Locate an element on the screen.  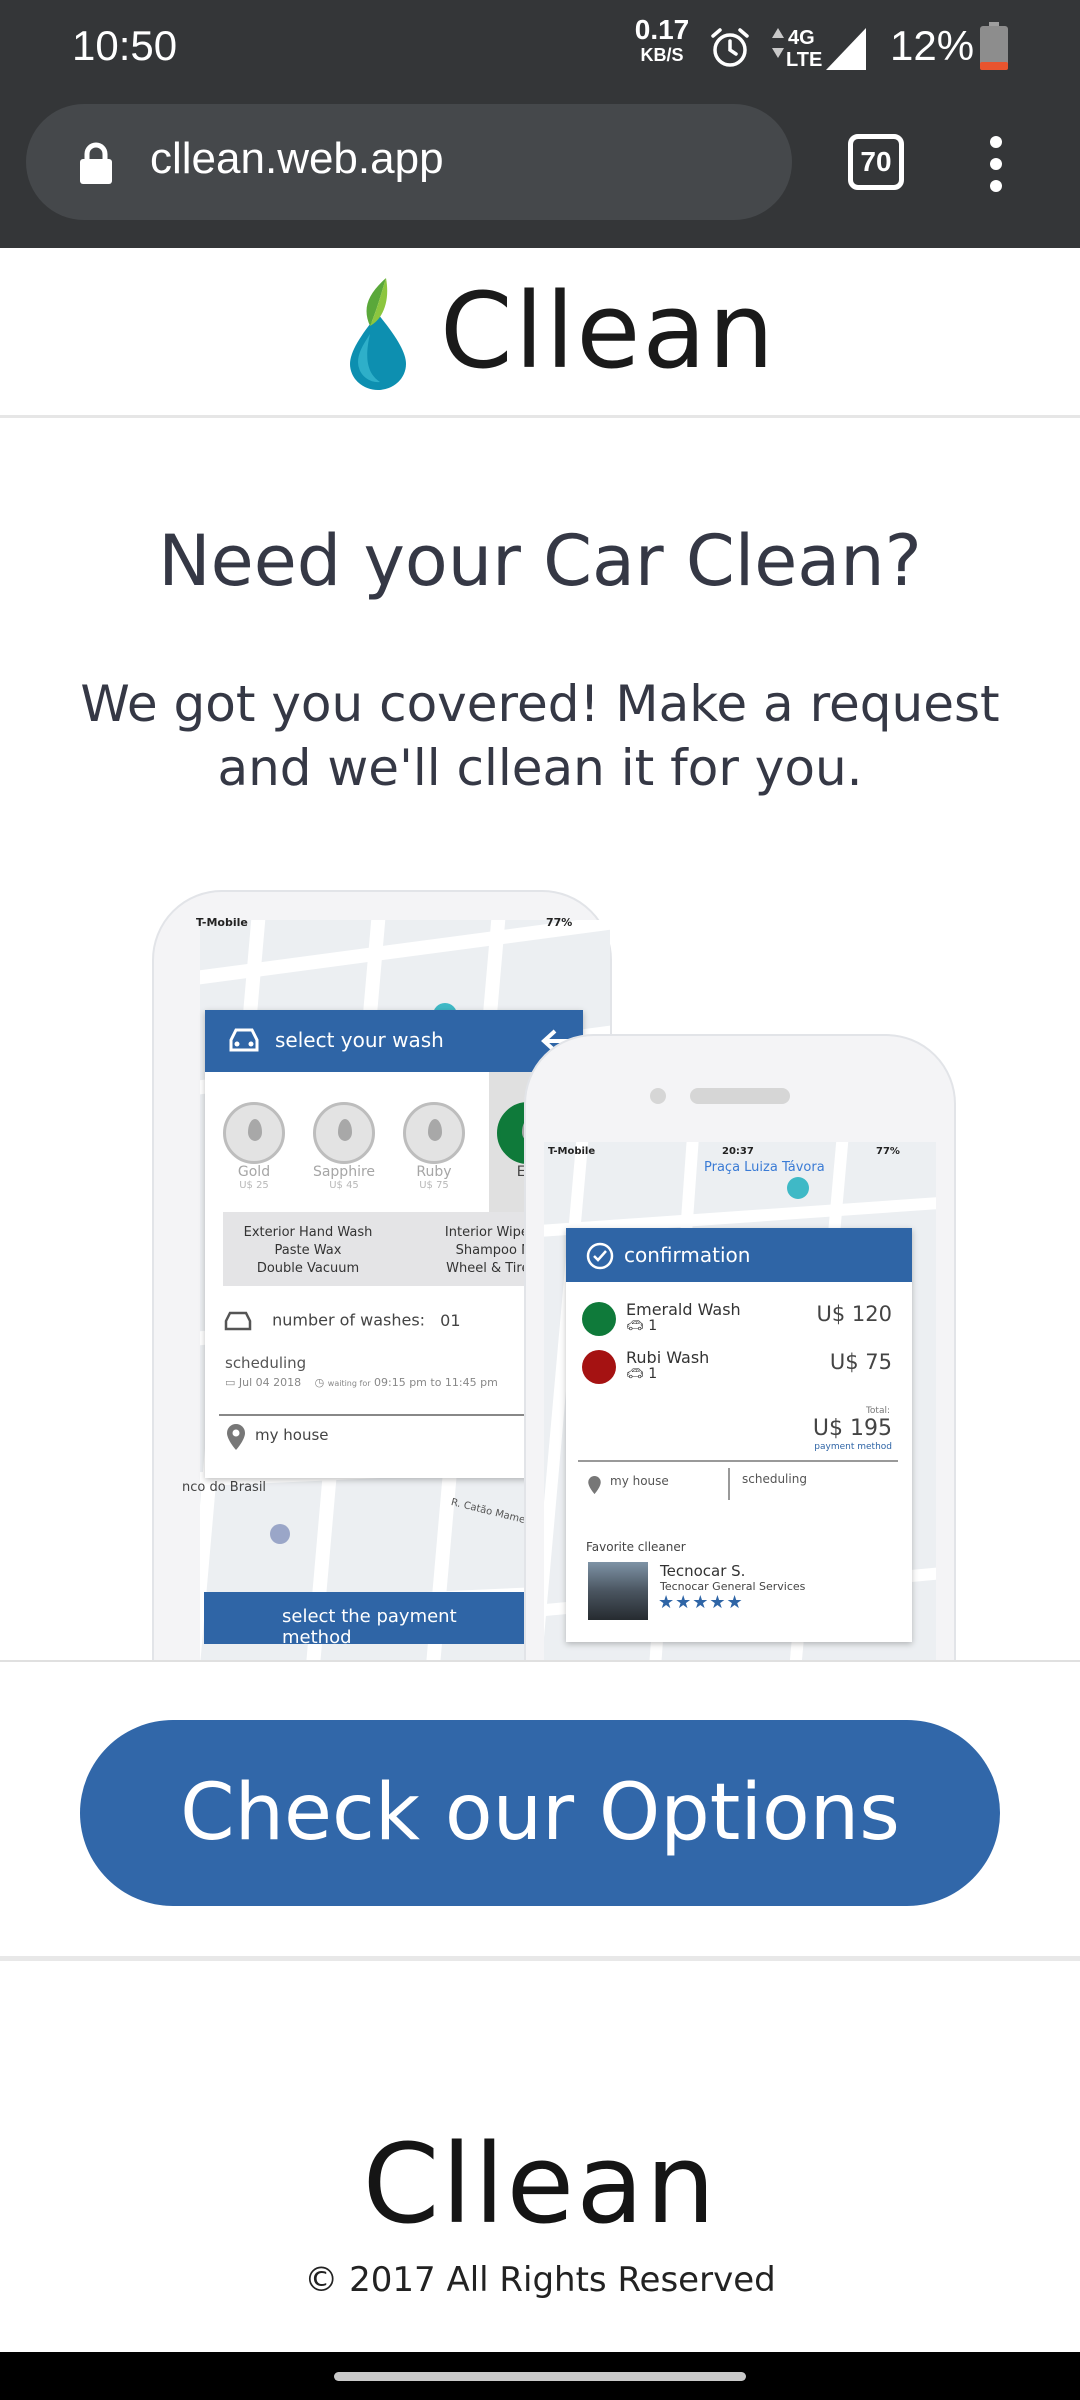
wash-option-gold: Gold U$ 25 is located at coordinates (254, 1146).